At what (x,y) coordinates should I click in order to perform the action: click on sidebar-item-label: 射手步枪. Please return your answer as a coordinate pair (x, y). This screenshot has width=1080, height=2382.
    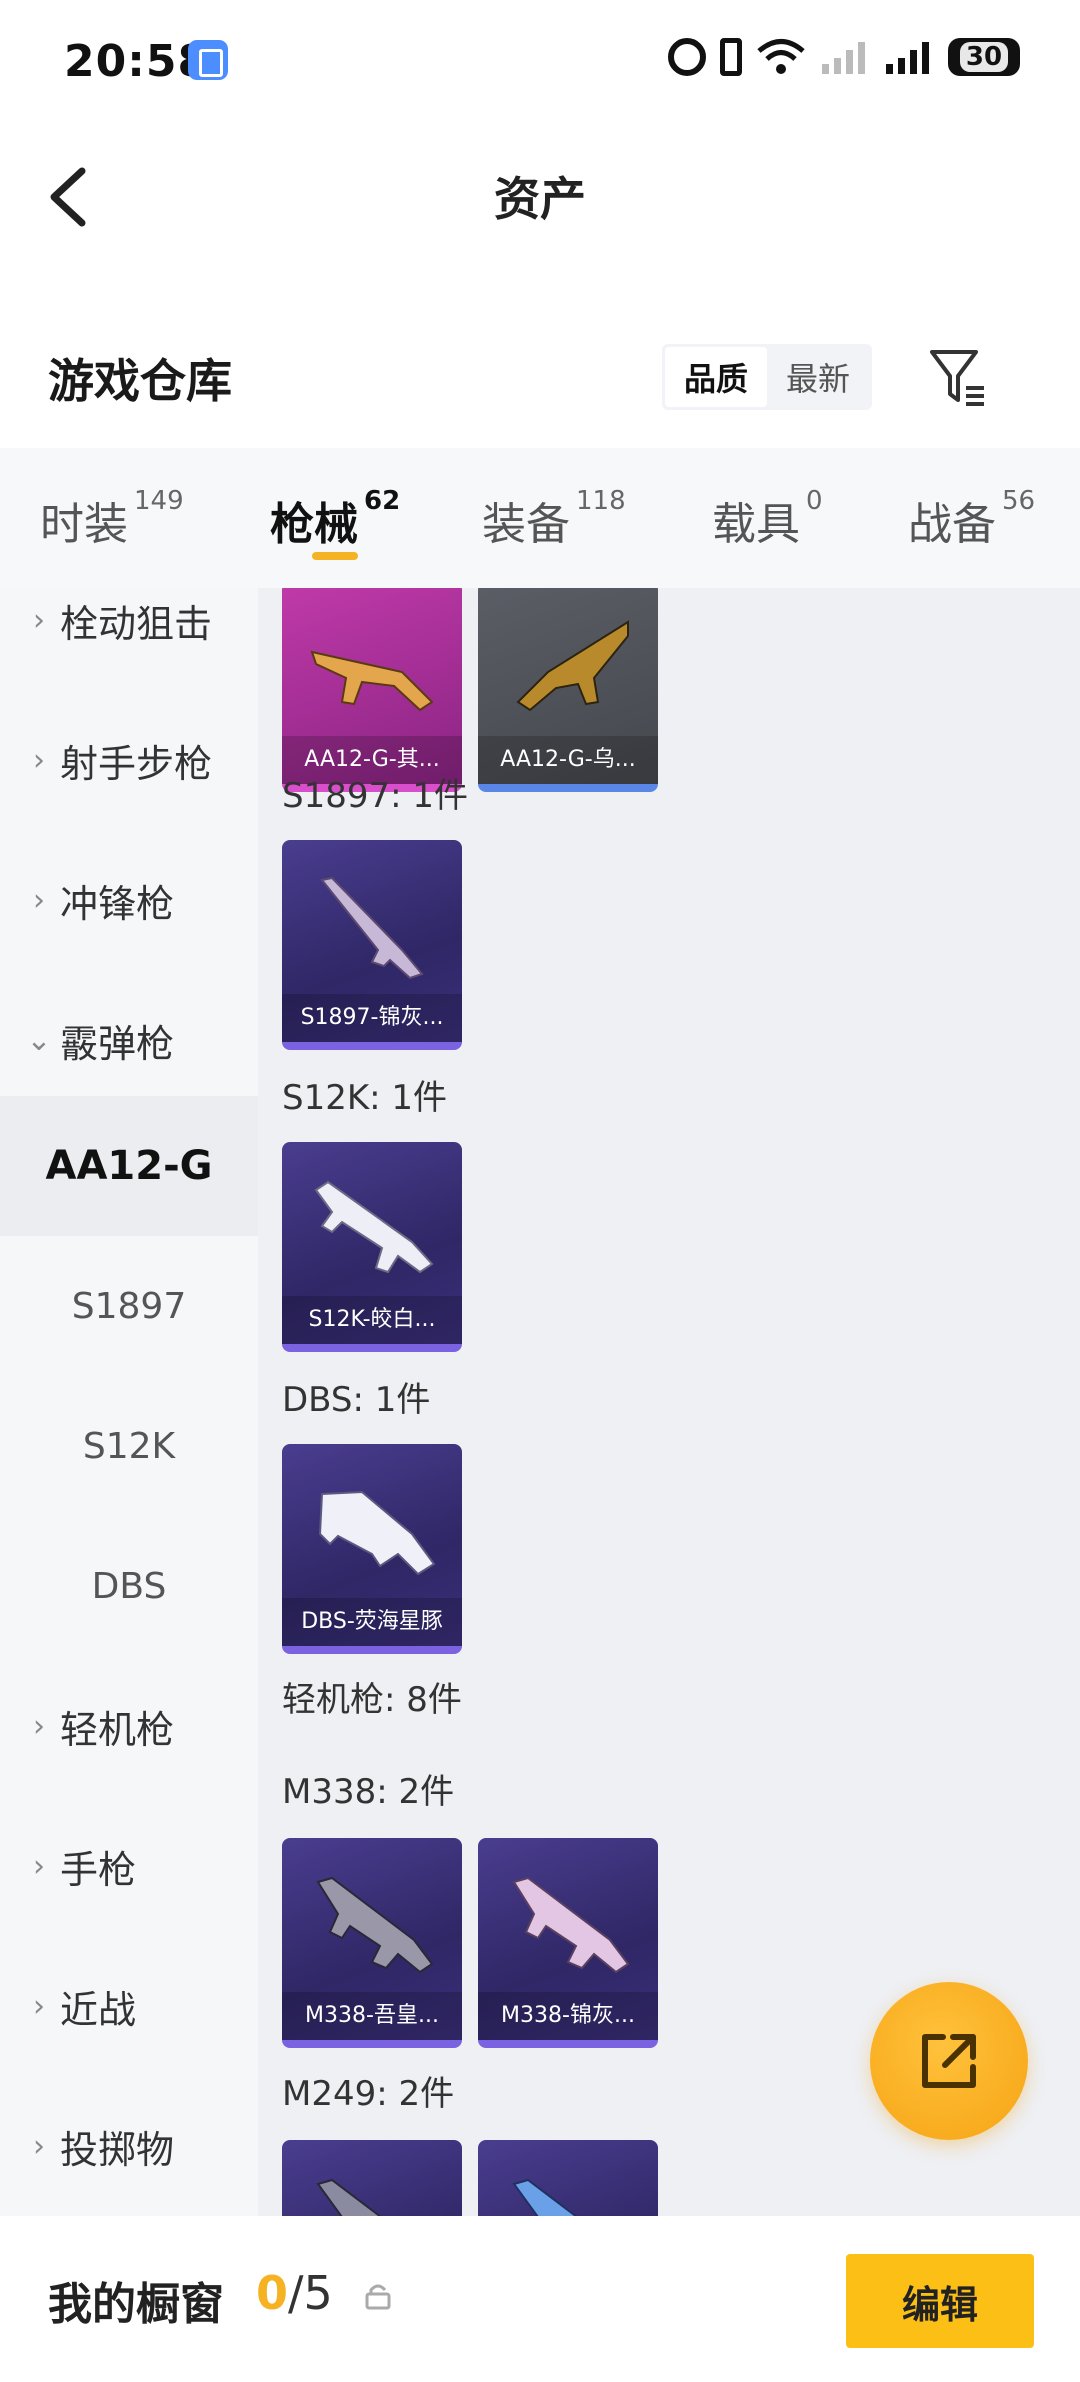
    Looking at the image, I should click on (136, 763).